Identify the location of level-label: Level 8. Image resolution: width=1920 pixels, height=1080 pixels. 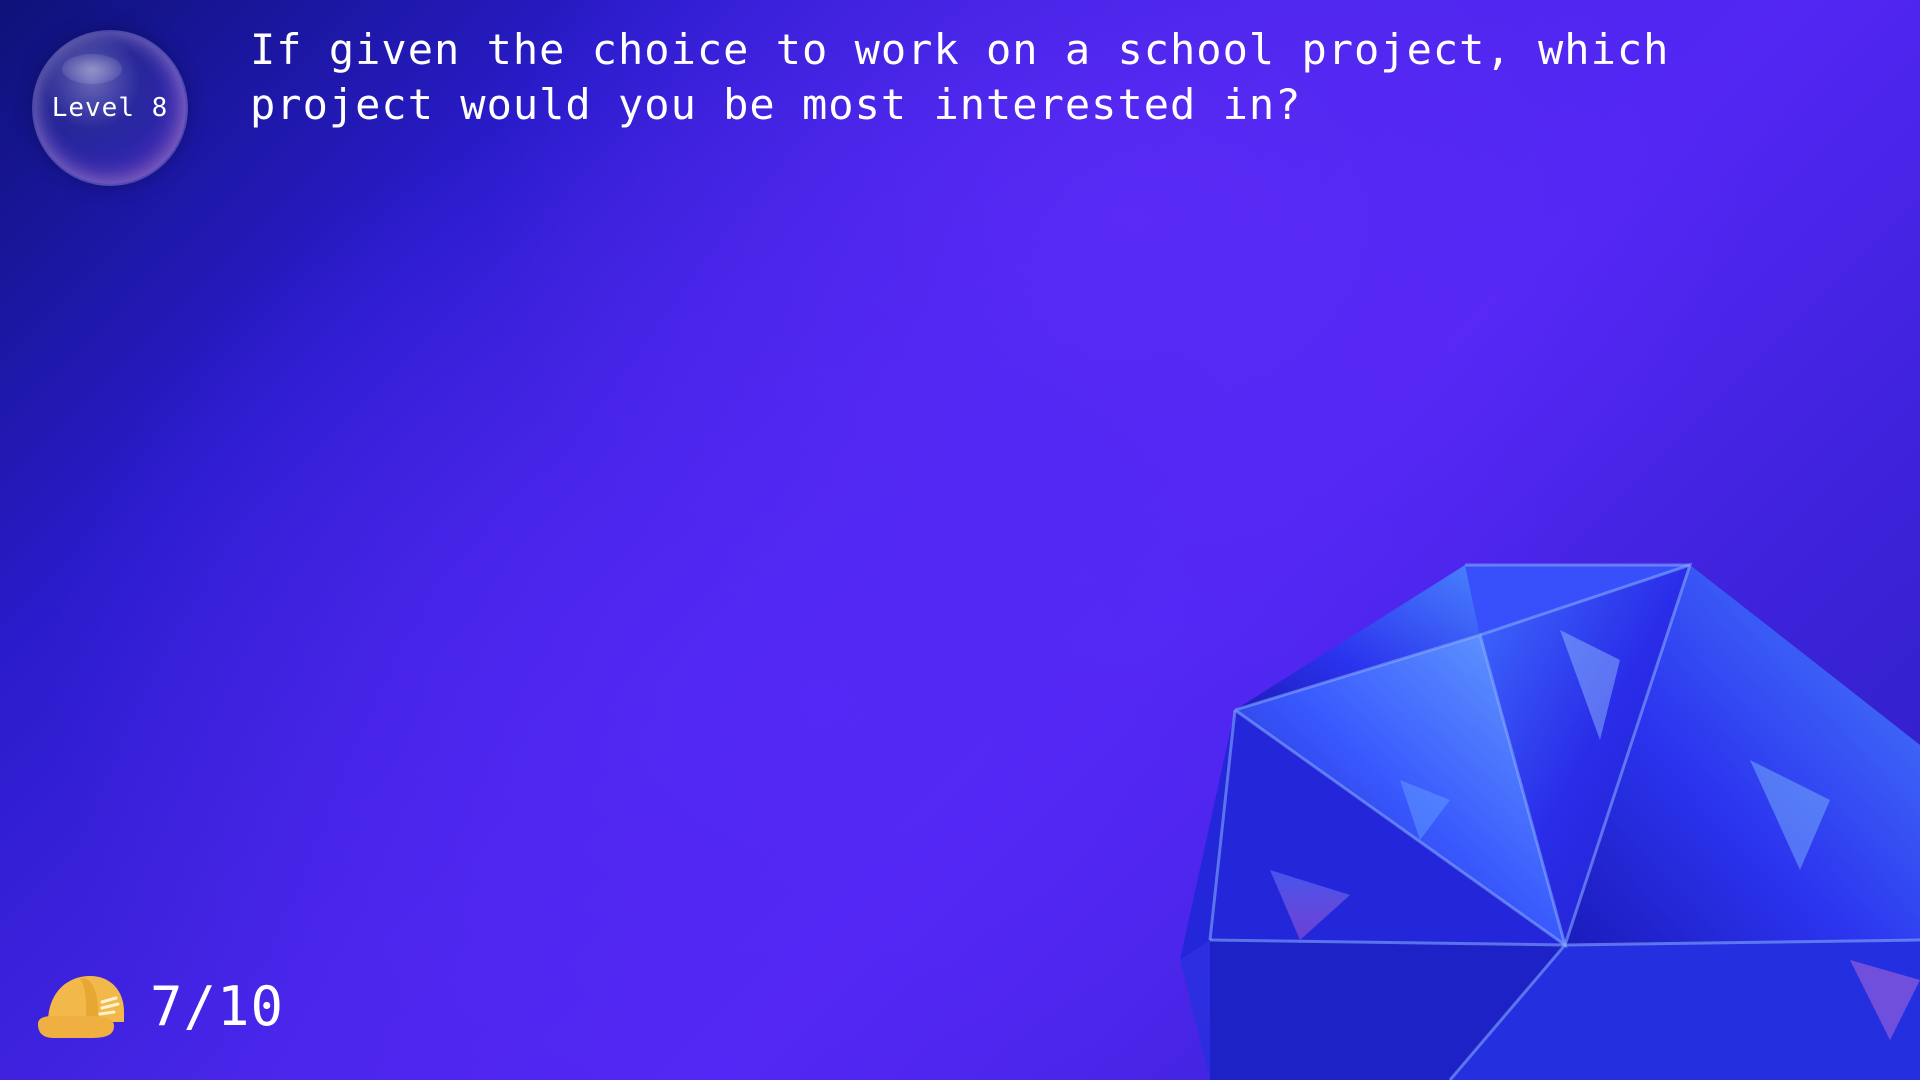
(110, 108).